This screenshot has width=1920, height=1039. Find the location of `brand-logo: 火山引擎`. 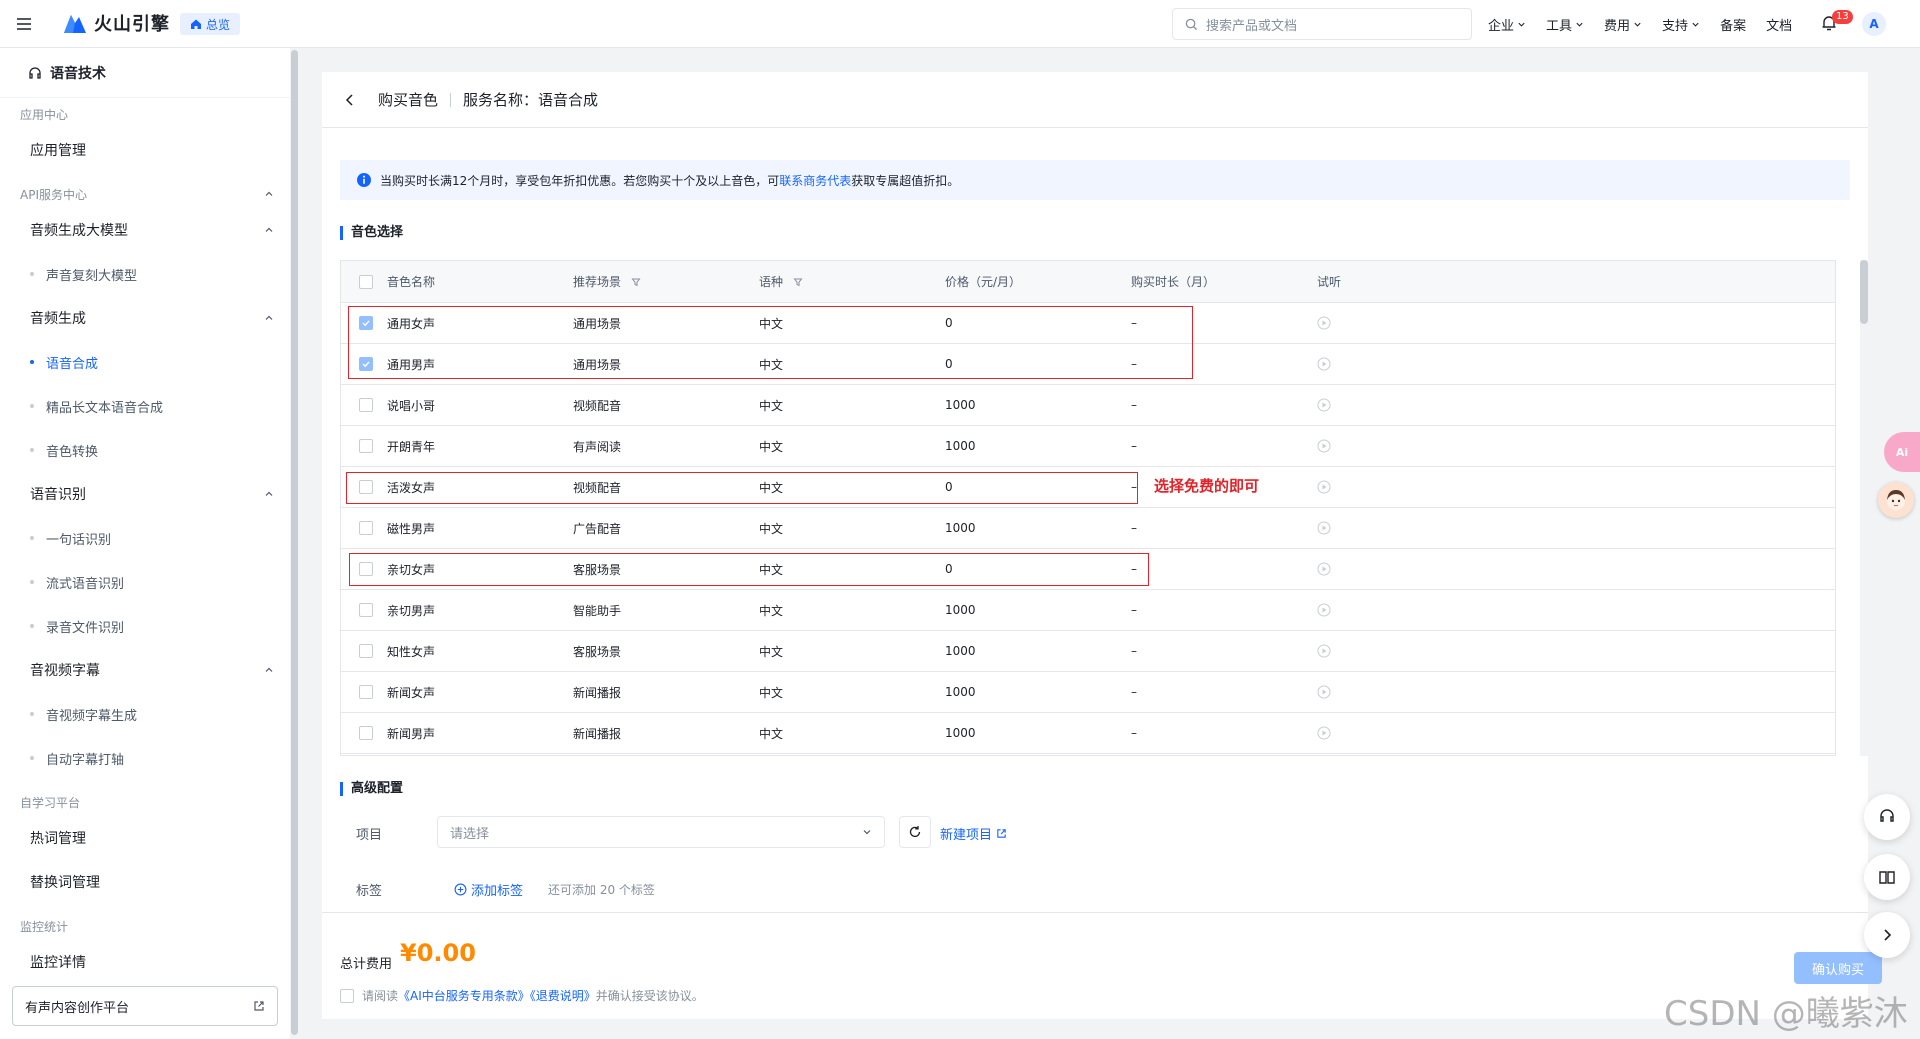

brand-logo: 火山引擎 is located at coordinates (116, 23).